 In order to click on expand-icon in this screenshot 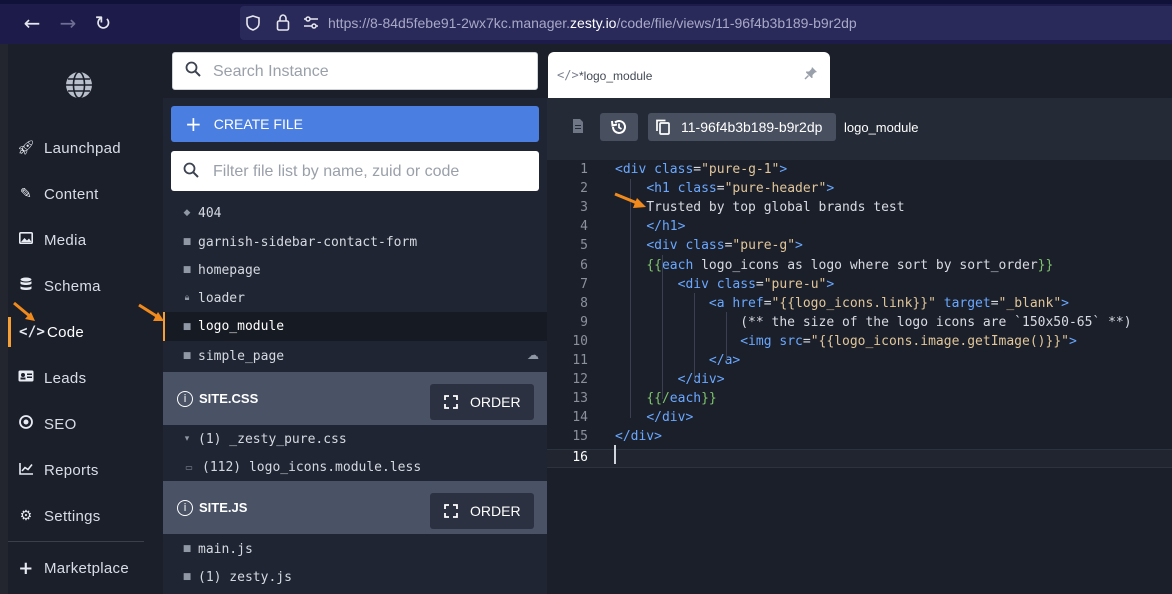, I will do `click(451, 402)`.